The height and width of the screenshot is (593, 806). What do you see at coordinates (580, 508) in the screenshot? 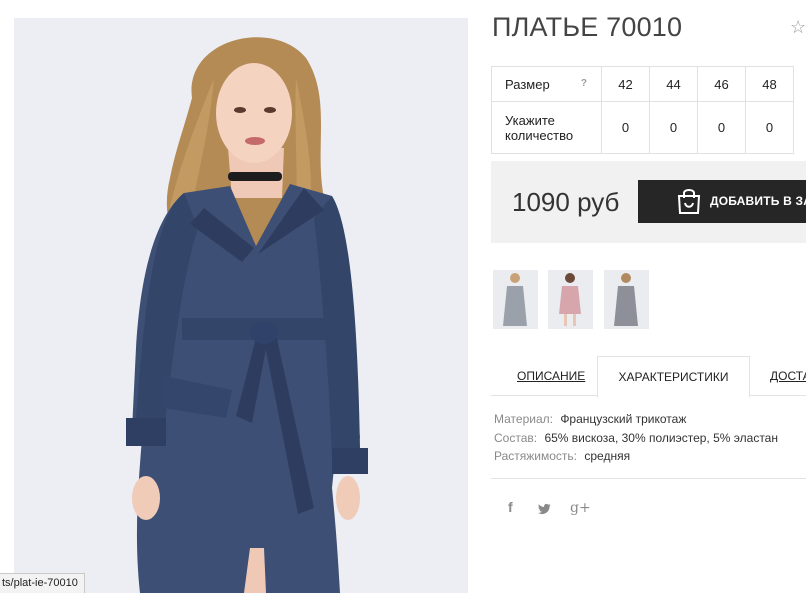
I see `googleplus-icon: g+` at bounding box center [580, 508].